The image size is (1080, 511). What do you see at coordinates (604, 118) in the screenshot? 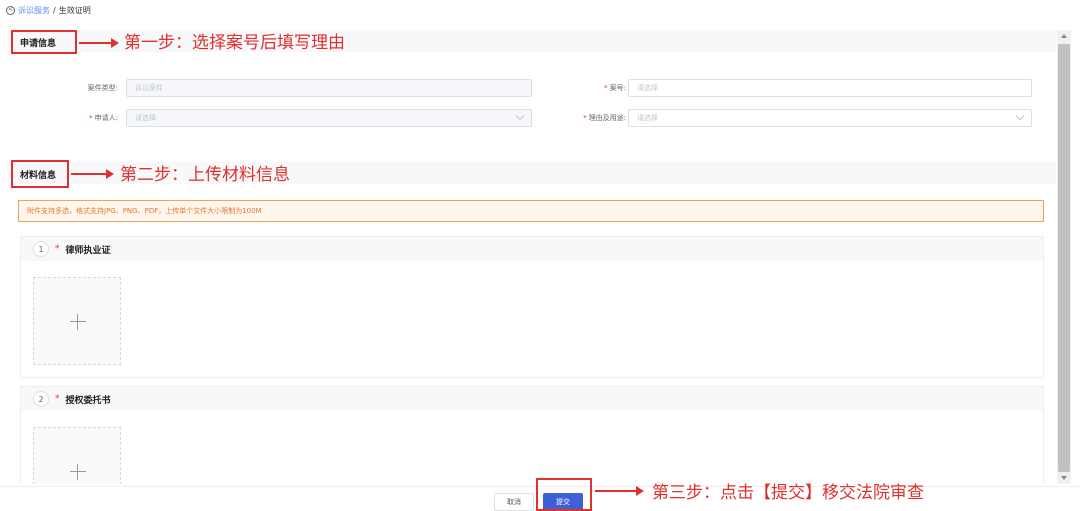
I see `reason-label: * 理由及用途:` at bounding box center [604, 118].